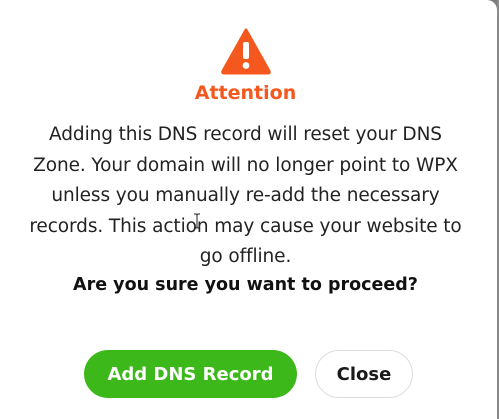 This screenshot has height=419, width=499. Describe the element at coordinates (246, 51) in the screenshot. I see `warning-triangle-icon` at that location.